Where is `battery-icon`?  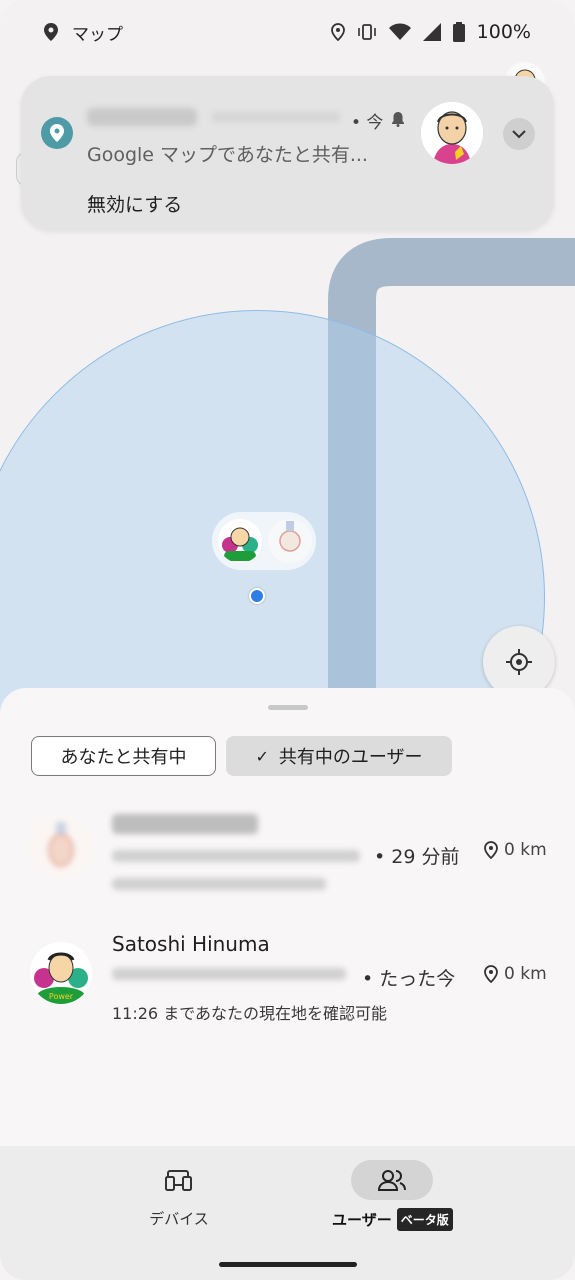
battery-icon is located at coordinates (458, 32).